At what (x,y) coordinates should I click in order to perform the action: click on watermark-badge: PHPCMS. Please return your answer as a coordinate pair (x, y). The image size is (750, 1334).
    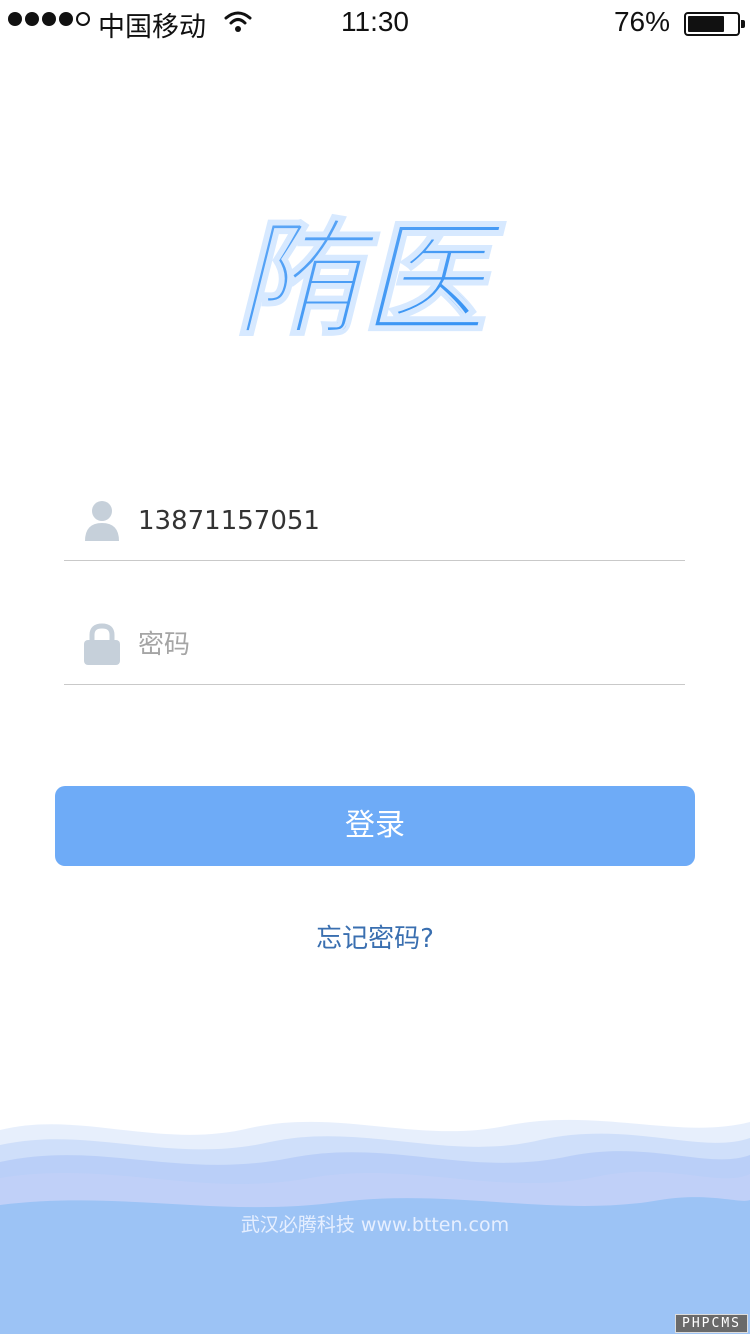
    Looking at the image, I should click on (711, 1323).